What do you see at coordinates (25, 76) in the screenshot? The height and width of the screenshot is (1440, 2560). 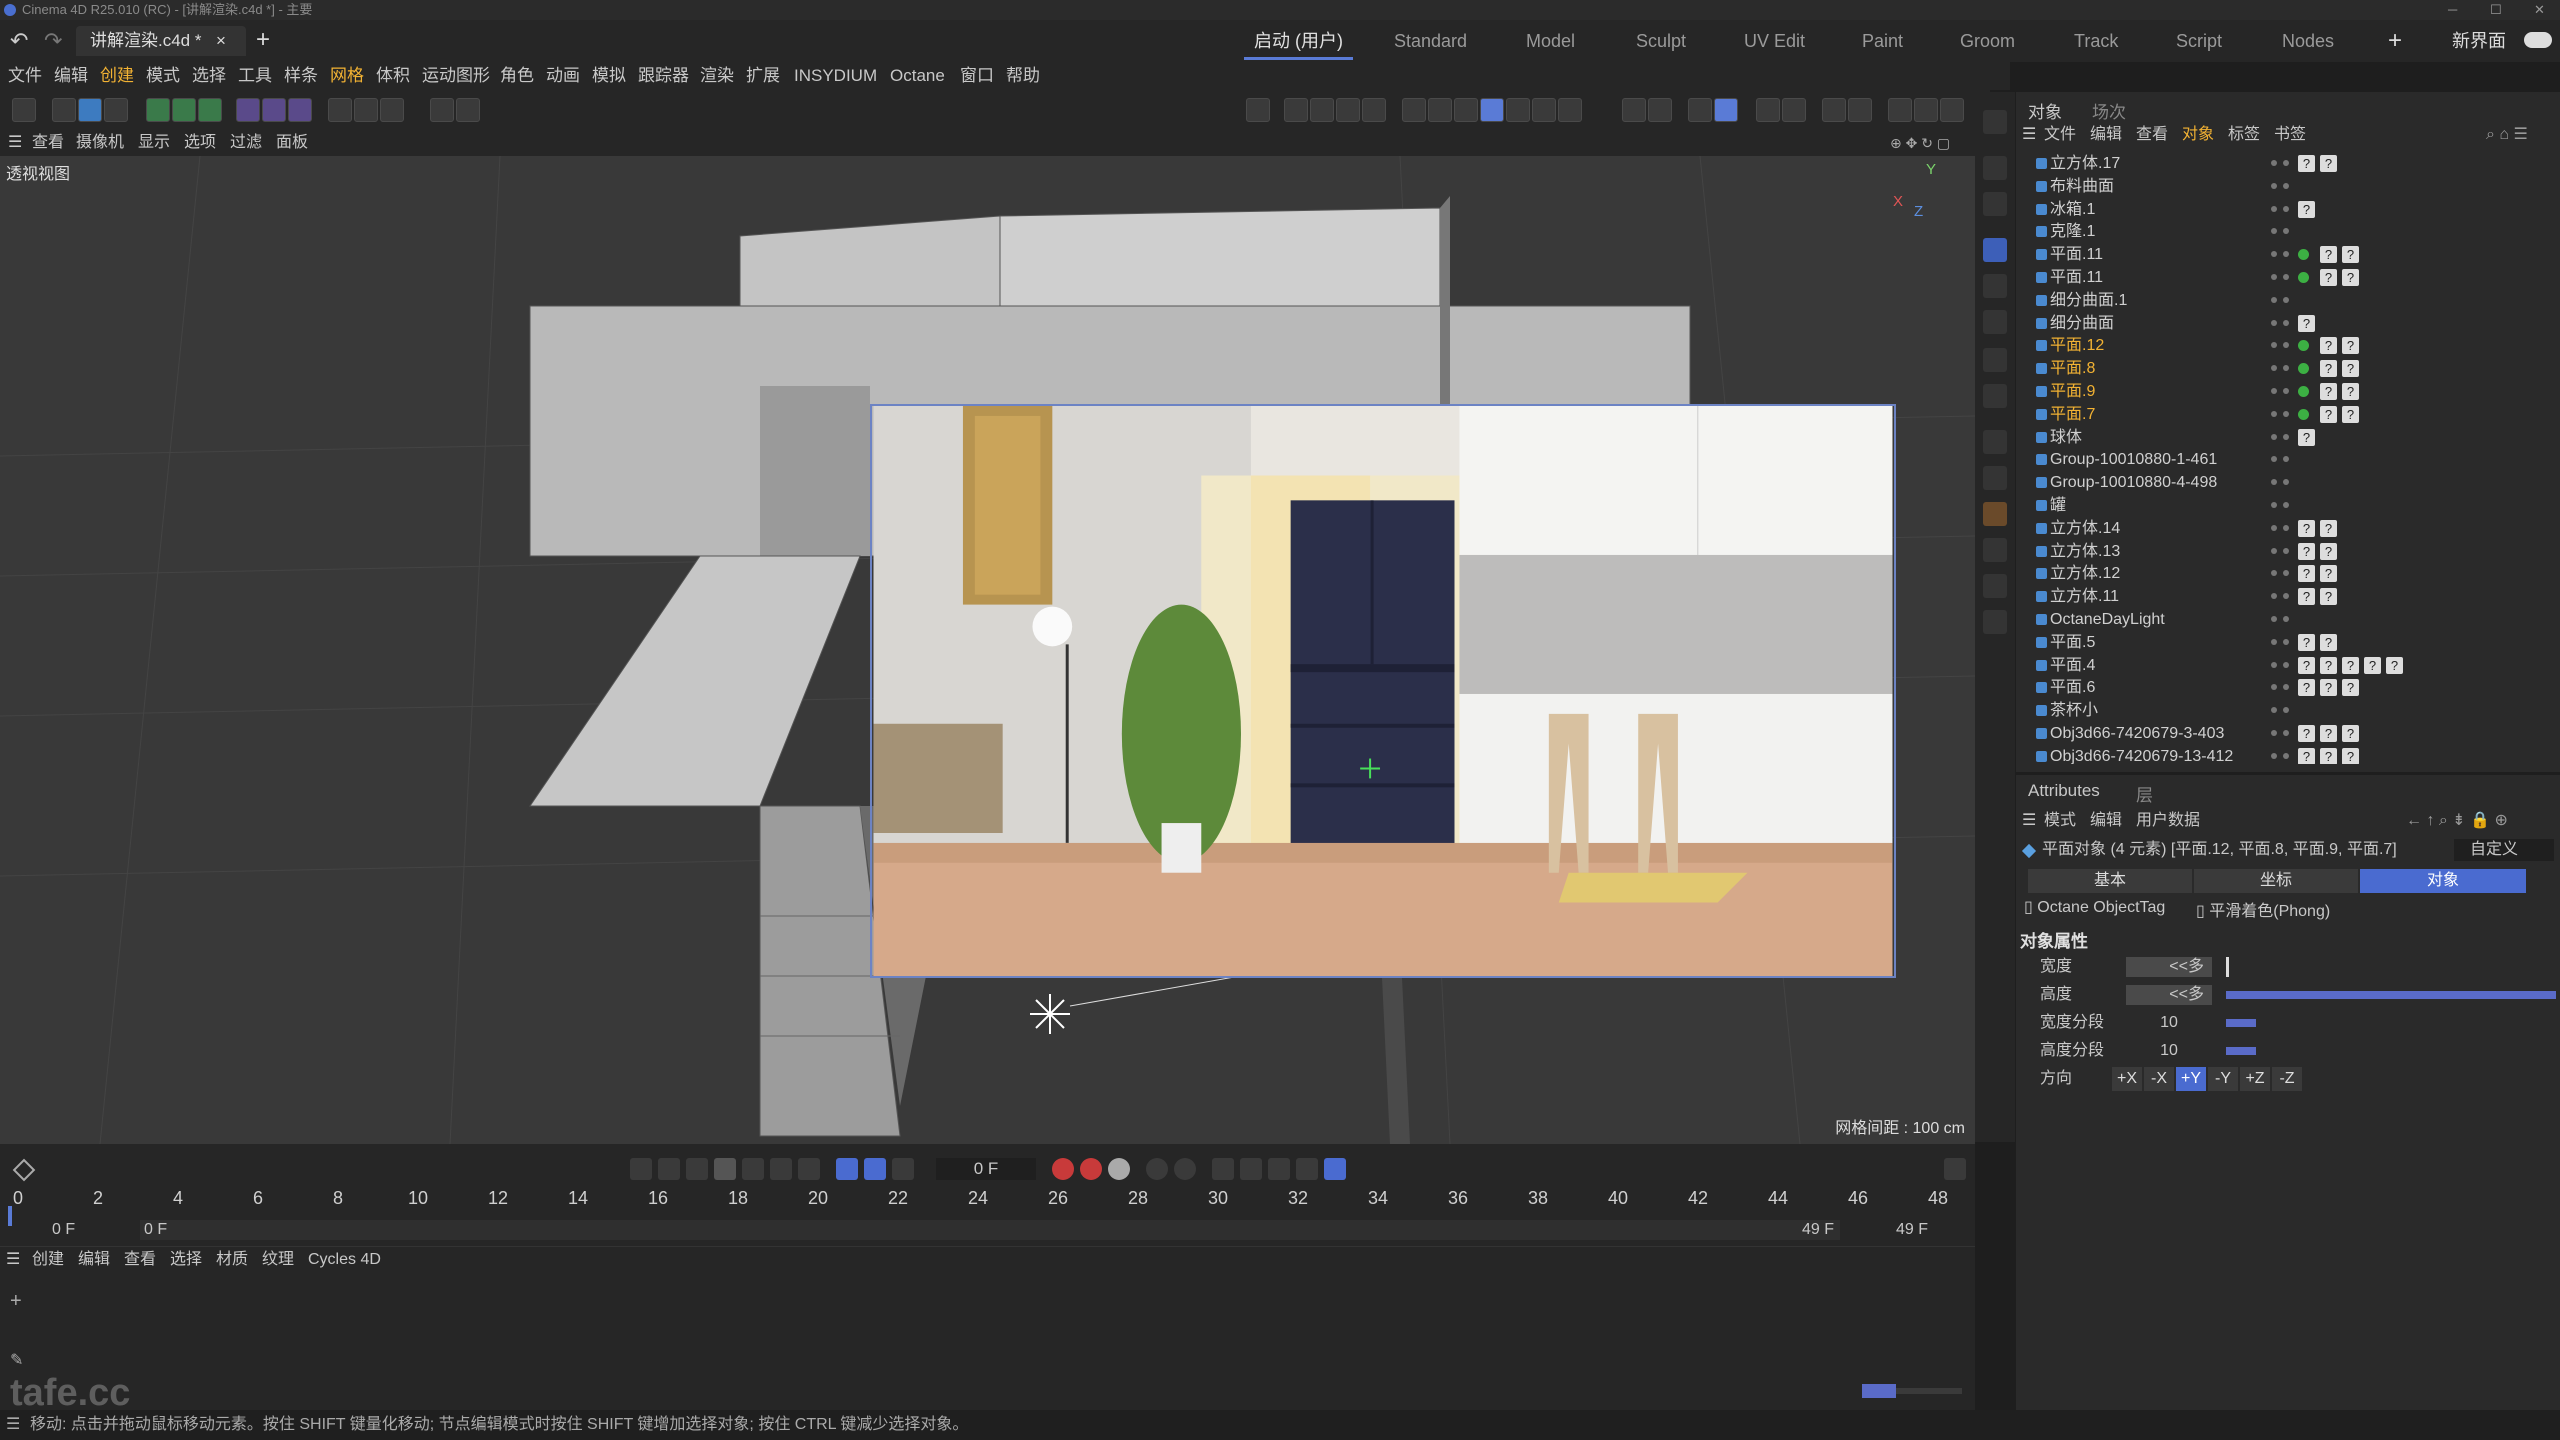 I see `menu-file: 文件` at bounding box center [25, 76].